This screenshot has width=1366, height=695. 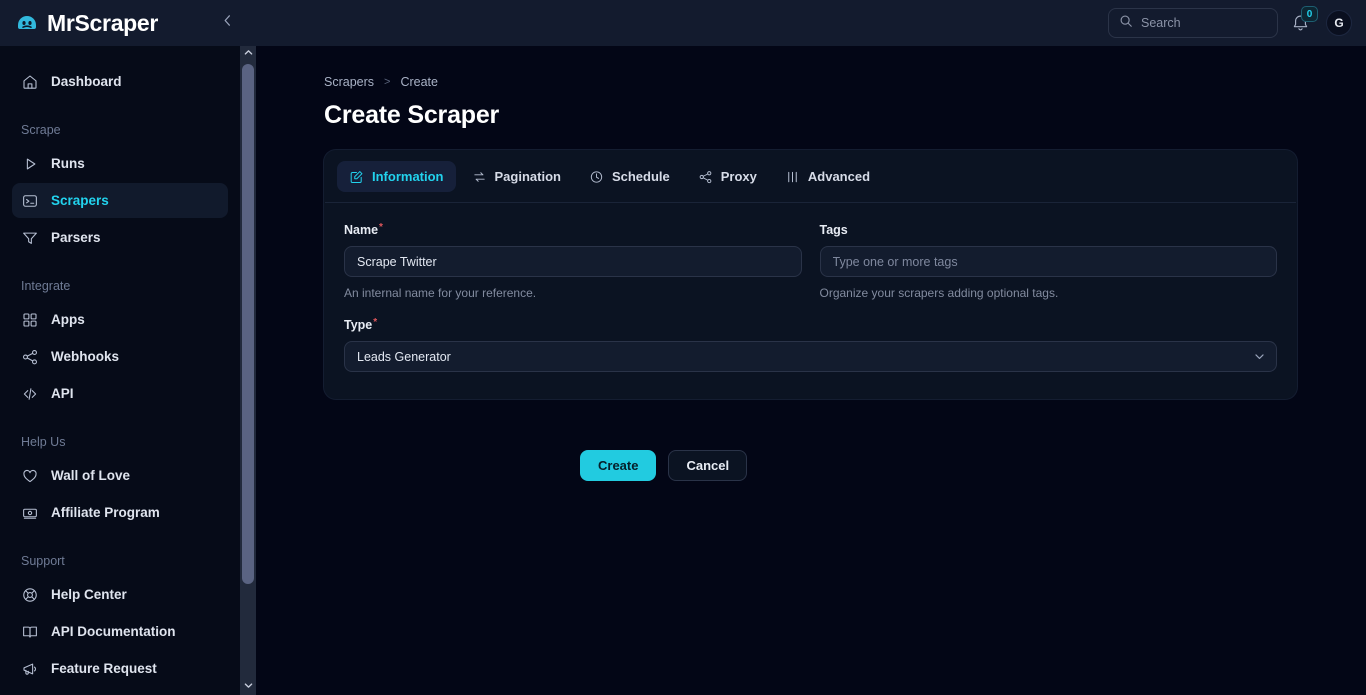 I want to click on sidebar-item-label: Affiliate Program, so click(x=105, y=512).